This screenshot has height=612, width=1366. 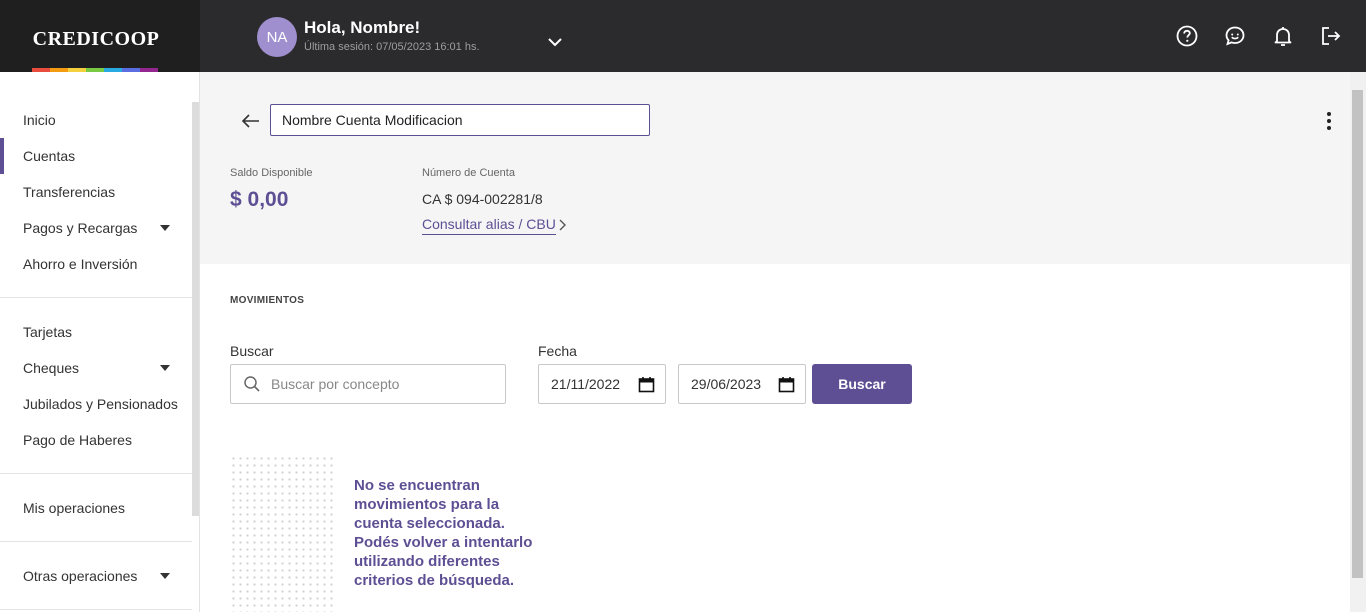 I want to click on sidebar-item-pagos-recargas: Pagos y Recargas, so click(x=96, y=228).